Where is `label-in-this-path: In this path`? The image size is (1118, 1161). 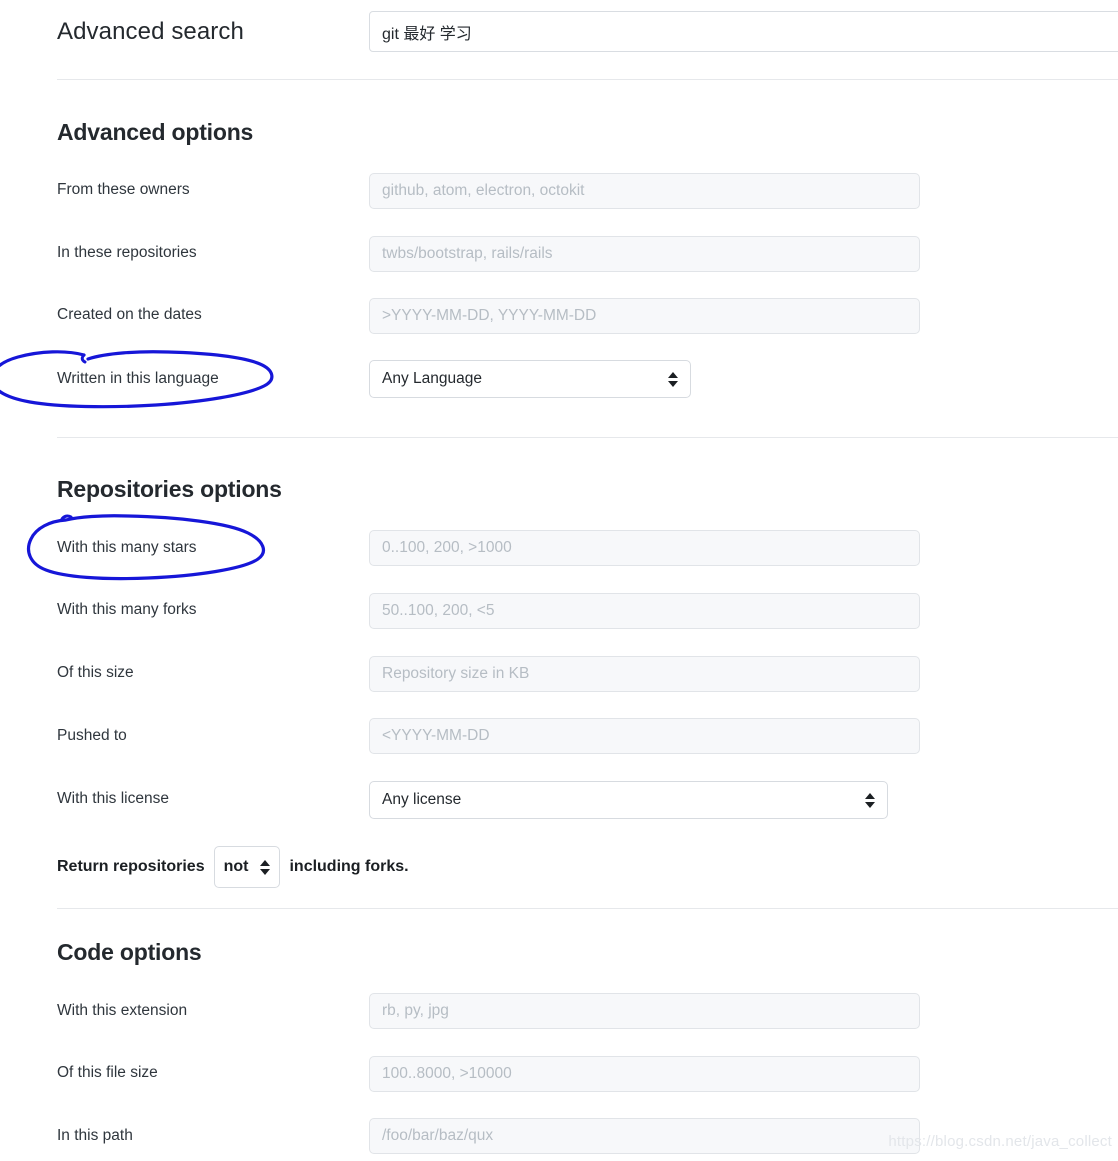
label-in-this-path: In this path is located at coordinates (95, 1135).